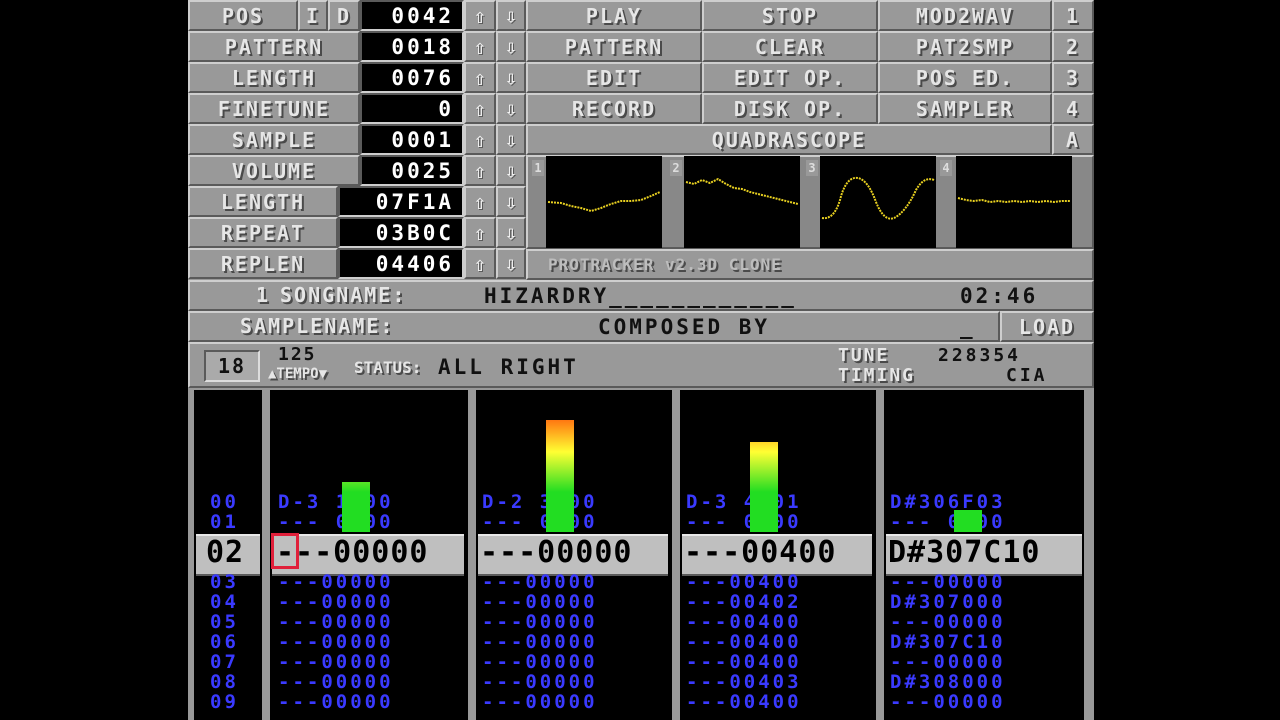 The image size is (1280, 720). Describe the element at coordinates (480, 263) in the screenshot. I see `replen-up-icon: ⇧` at that location.